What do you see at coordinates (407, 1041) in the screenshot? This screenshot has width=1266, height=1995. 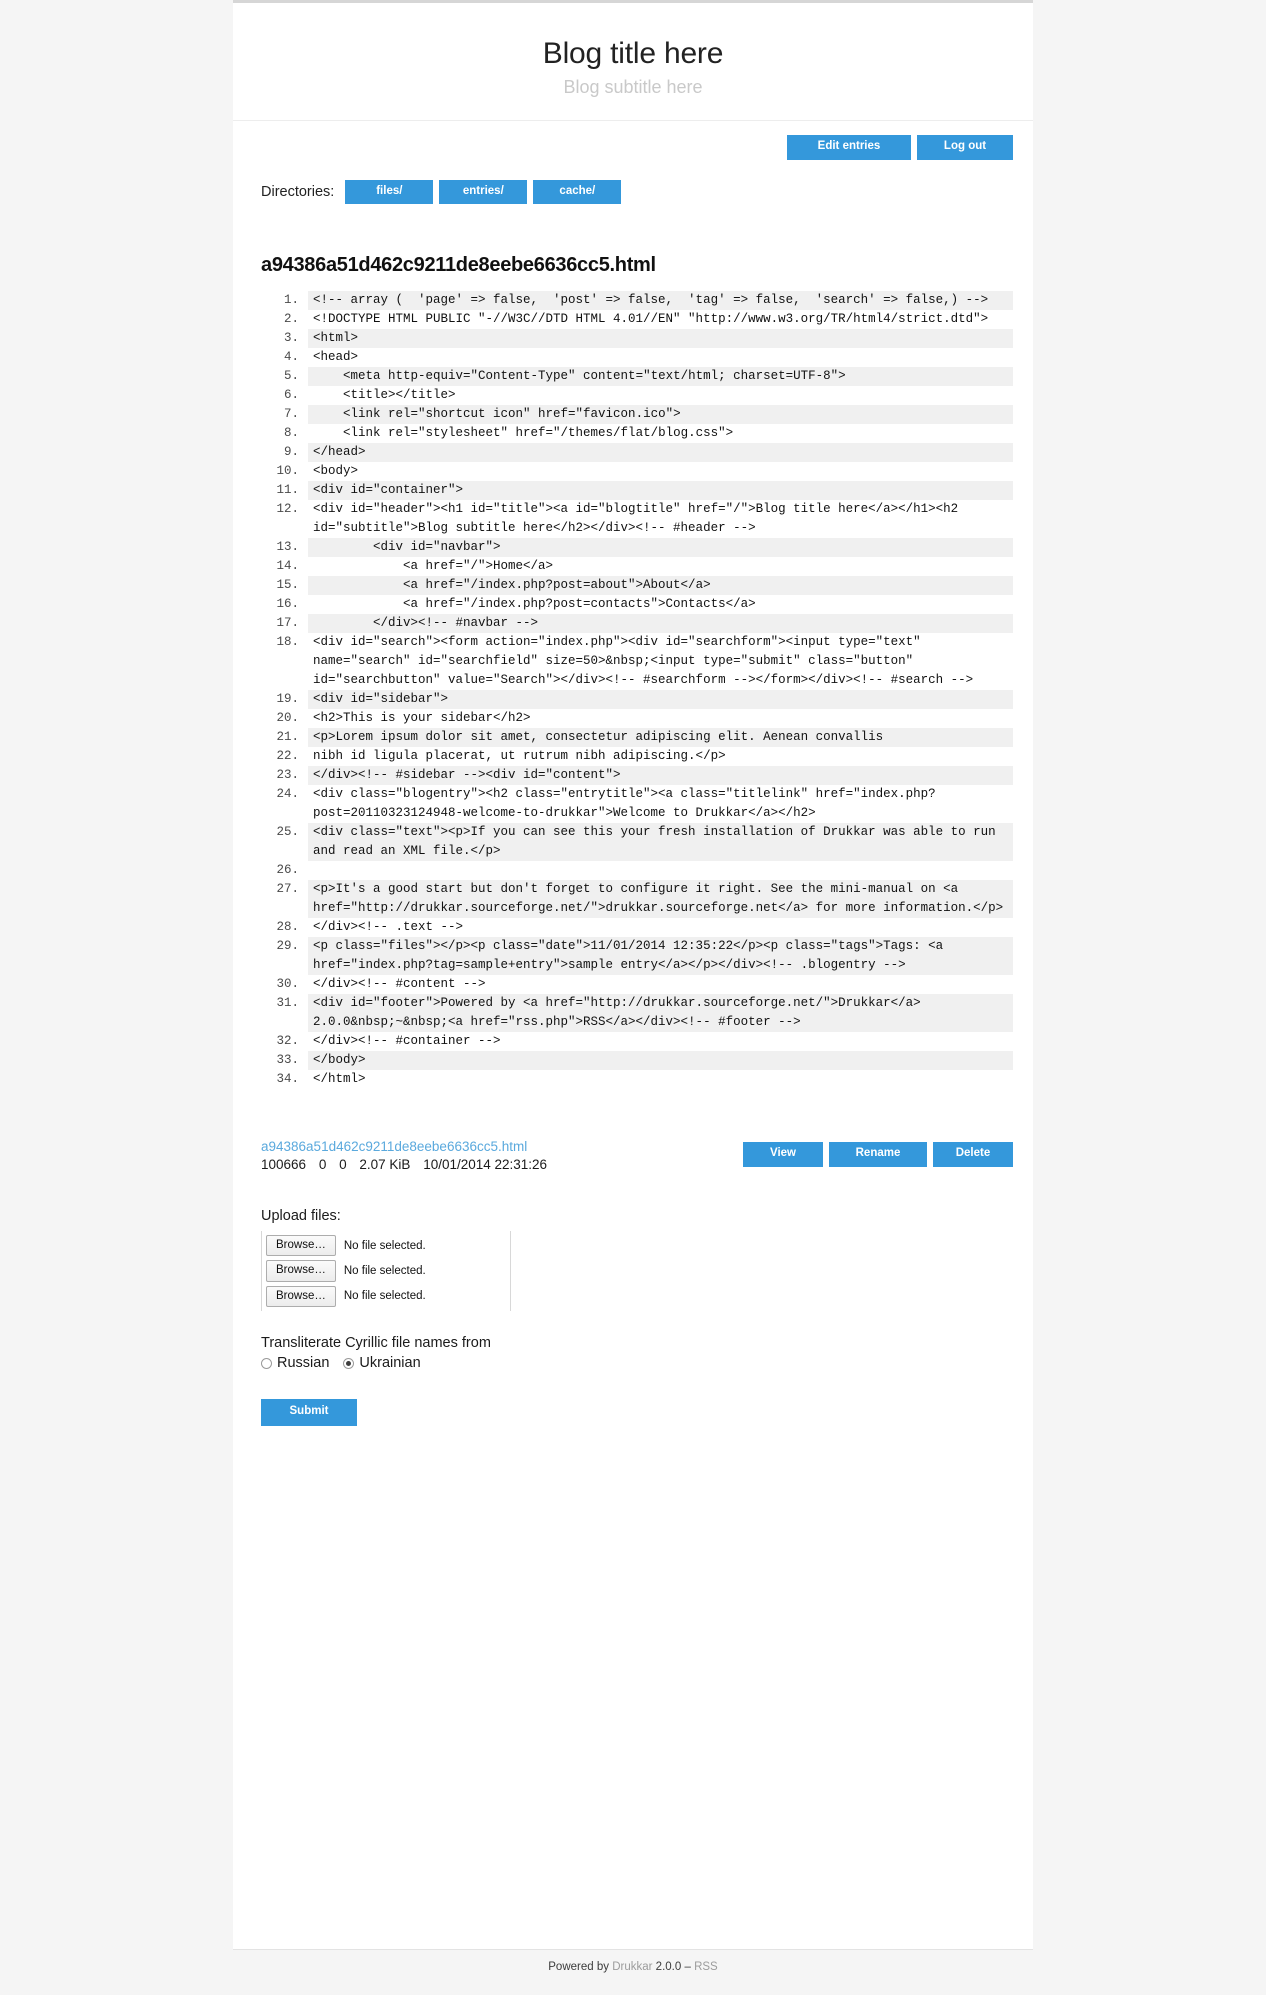 I see `code-line-text: </div><!-- #container -->` at bounding box center [407, 1041].